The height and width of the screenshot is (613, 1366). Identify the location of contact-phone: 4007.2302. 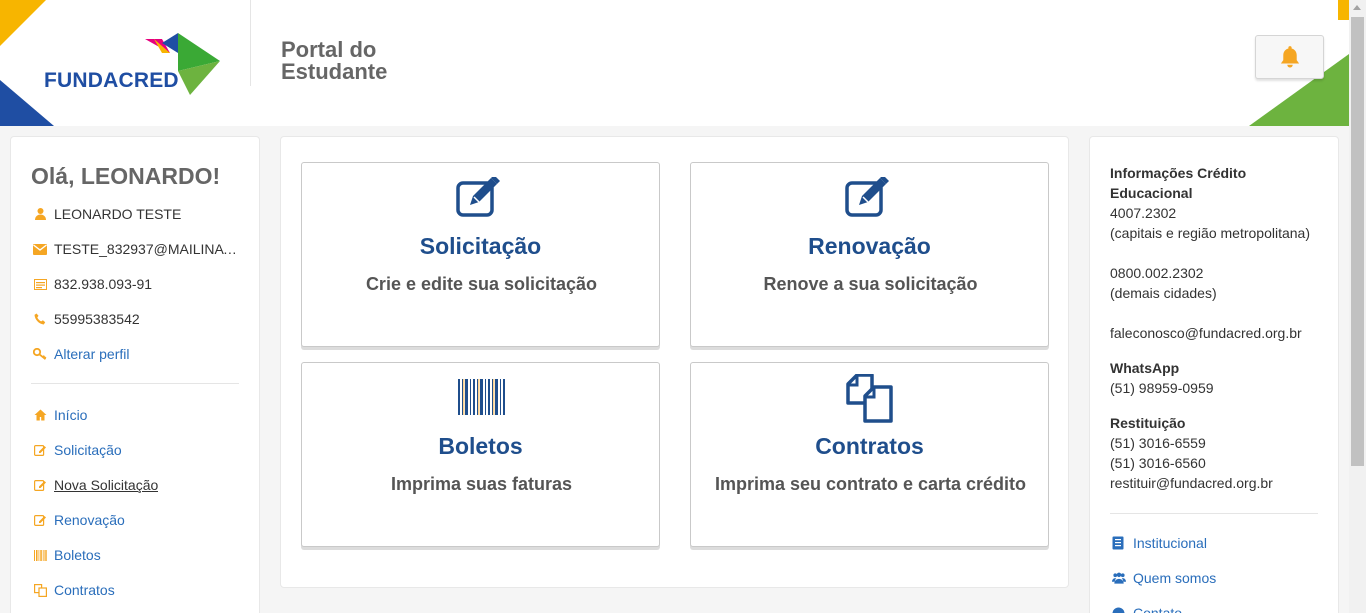
(1143, 213).